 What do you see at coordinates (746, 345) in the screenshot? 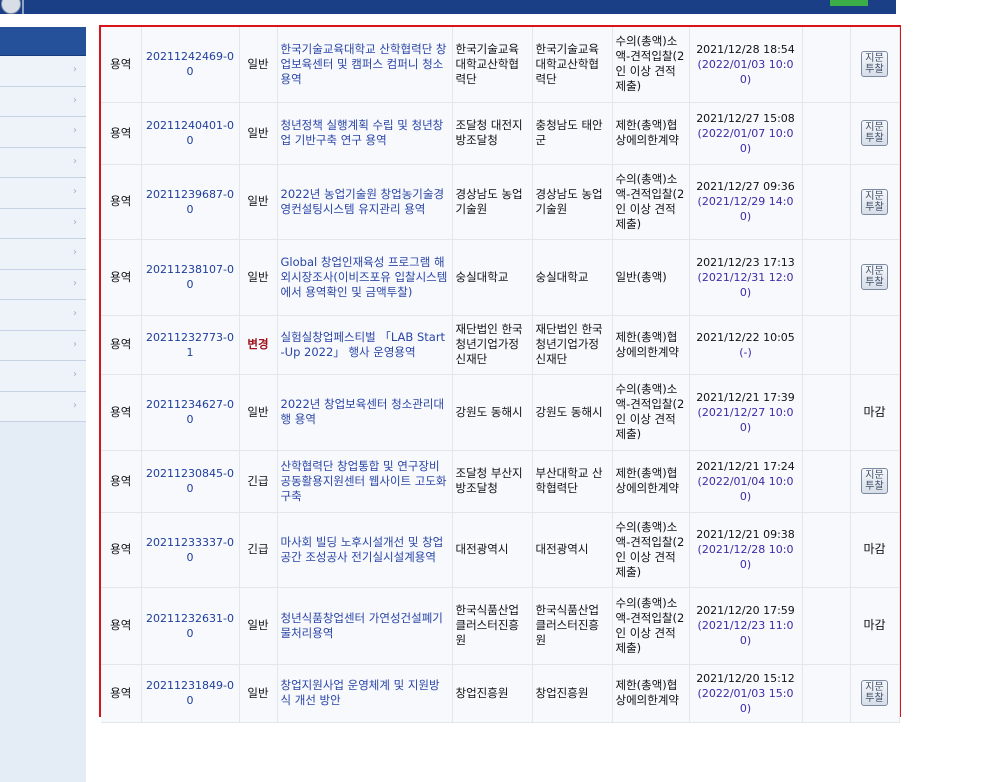
I see `date-cell: 2021/12/22 10:05 (-)` at bounding box center [746, 345].